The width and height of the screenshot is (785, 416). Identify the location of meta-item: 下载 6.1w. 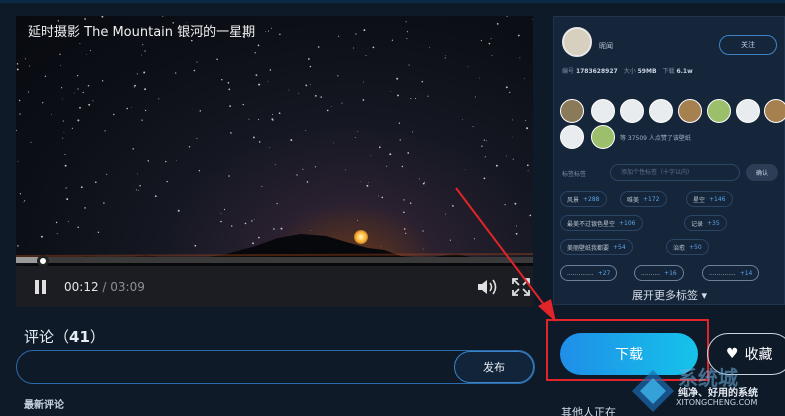
(677, 71).